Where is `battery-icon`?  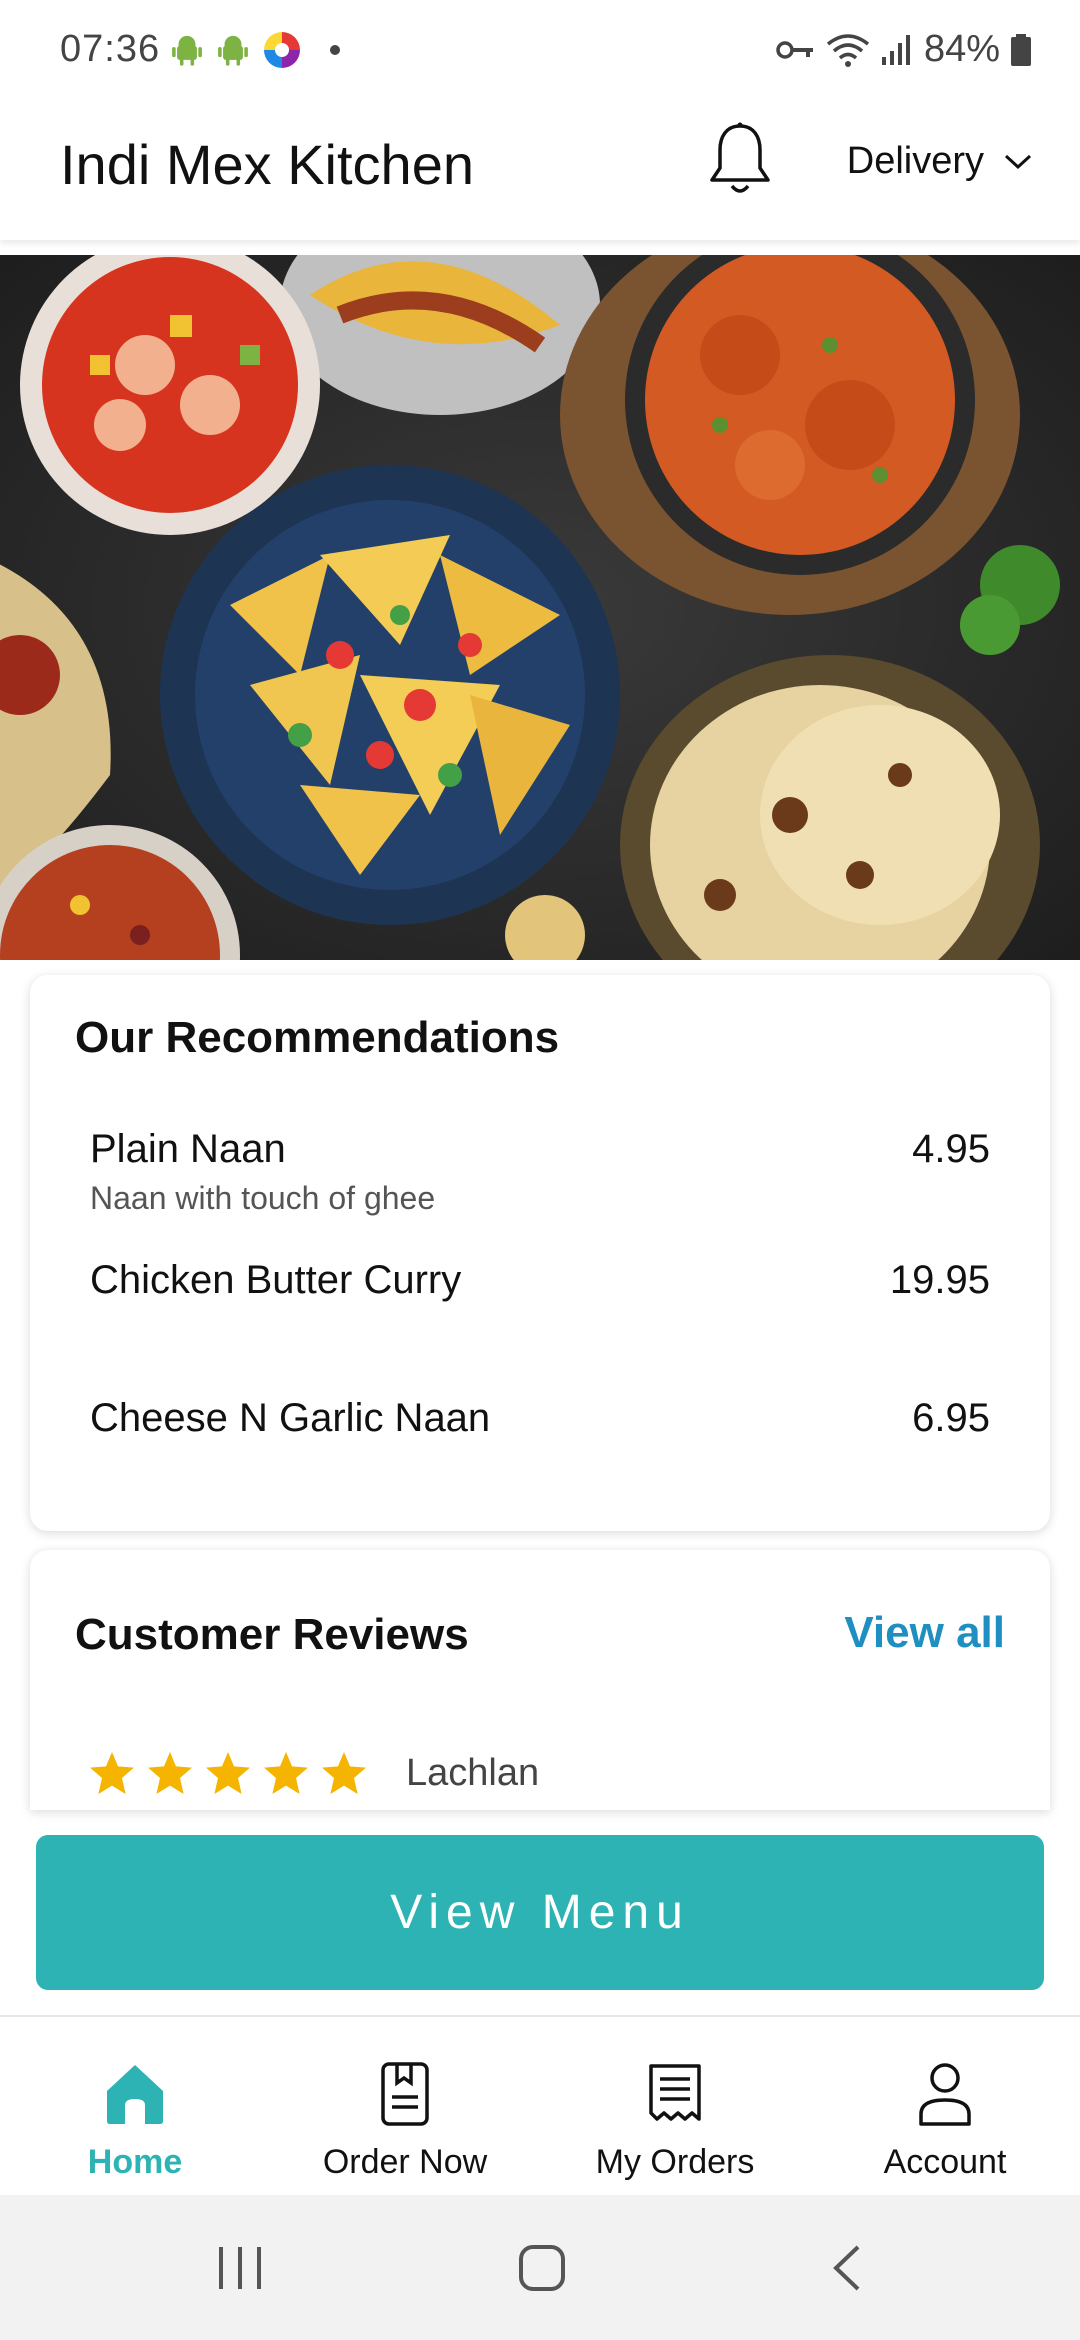
battery-icon is located at coordinates (1021, 49).